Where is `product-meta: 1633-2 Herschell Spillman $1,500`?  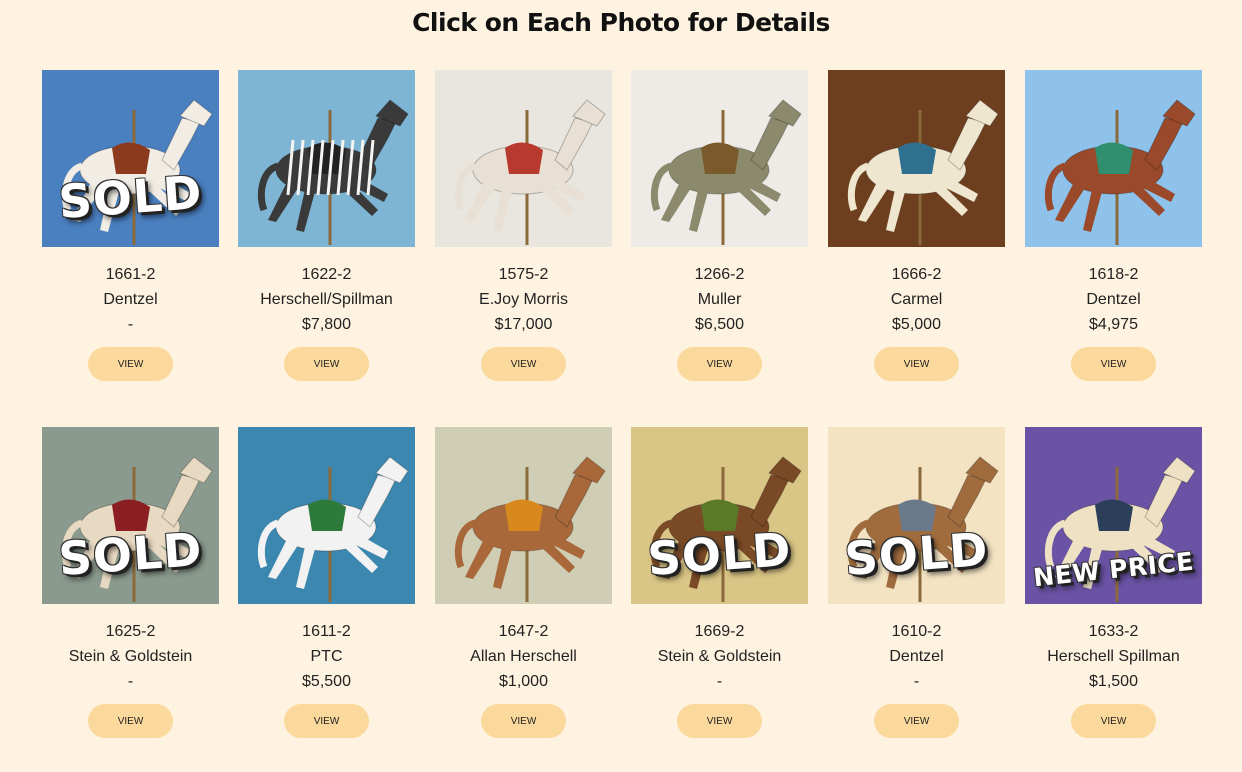 product-meta: 1633-2 Herschell Spillman $1,500 is located at coordinates (1113, 656).